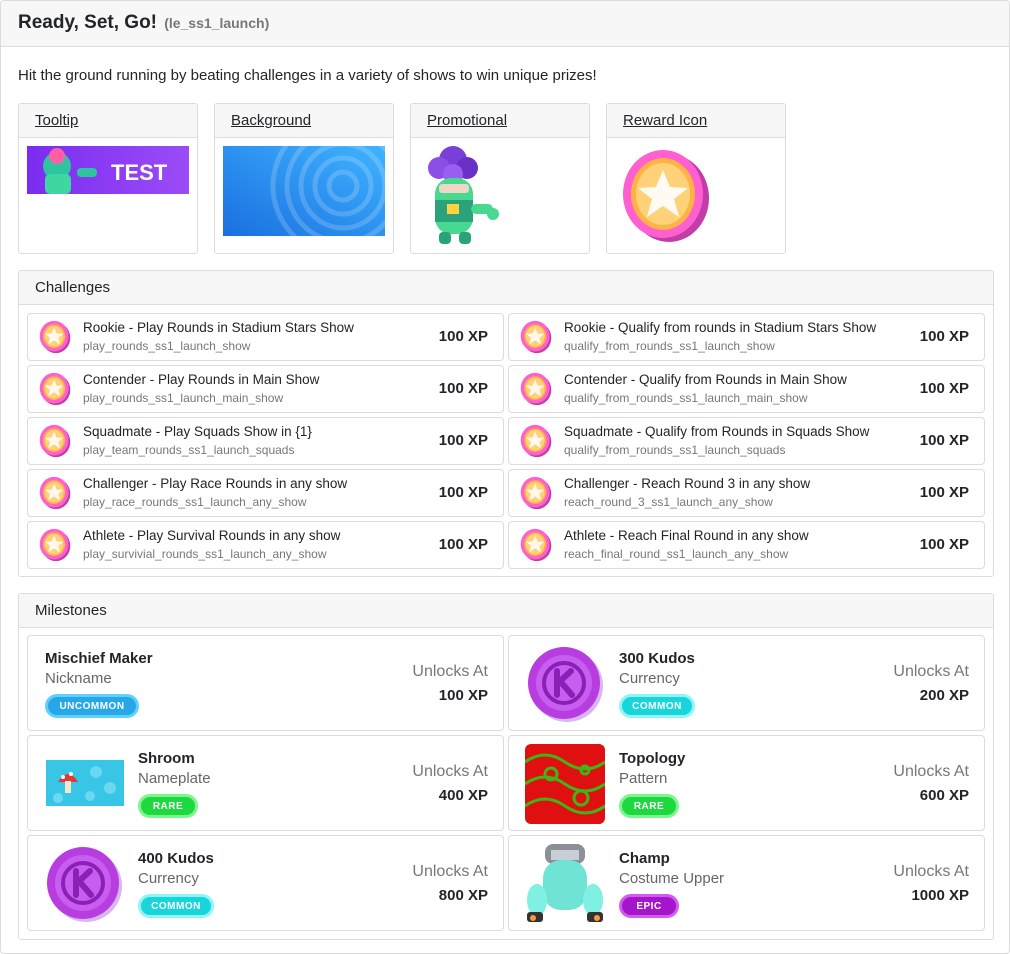 The image size is (1010, 954). I want to click on milestone-name: 300 Kudos, so click(657, 658).